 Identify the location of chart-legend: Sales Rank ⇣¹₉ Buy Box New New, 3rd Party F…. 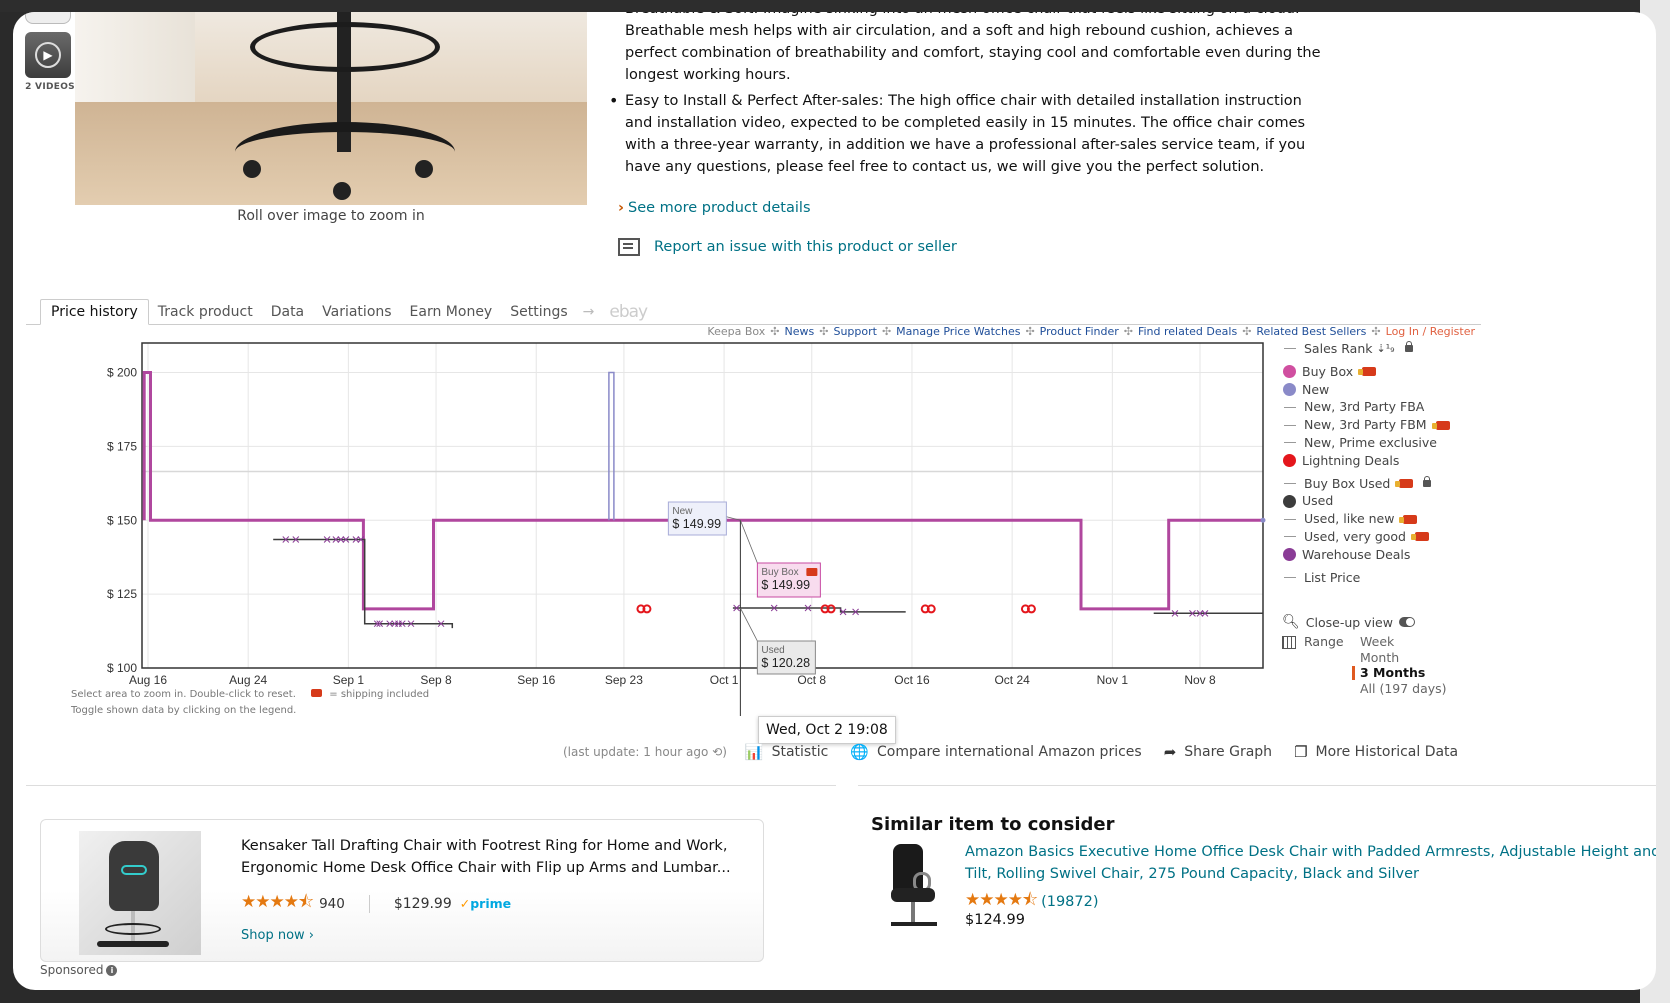
(1366, 463).